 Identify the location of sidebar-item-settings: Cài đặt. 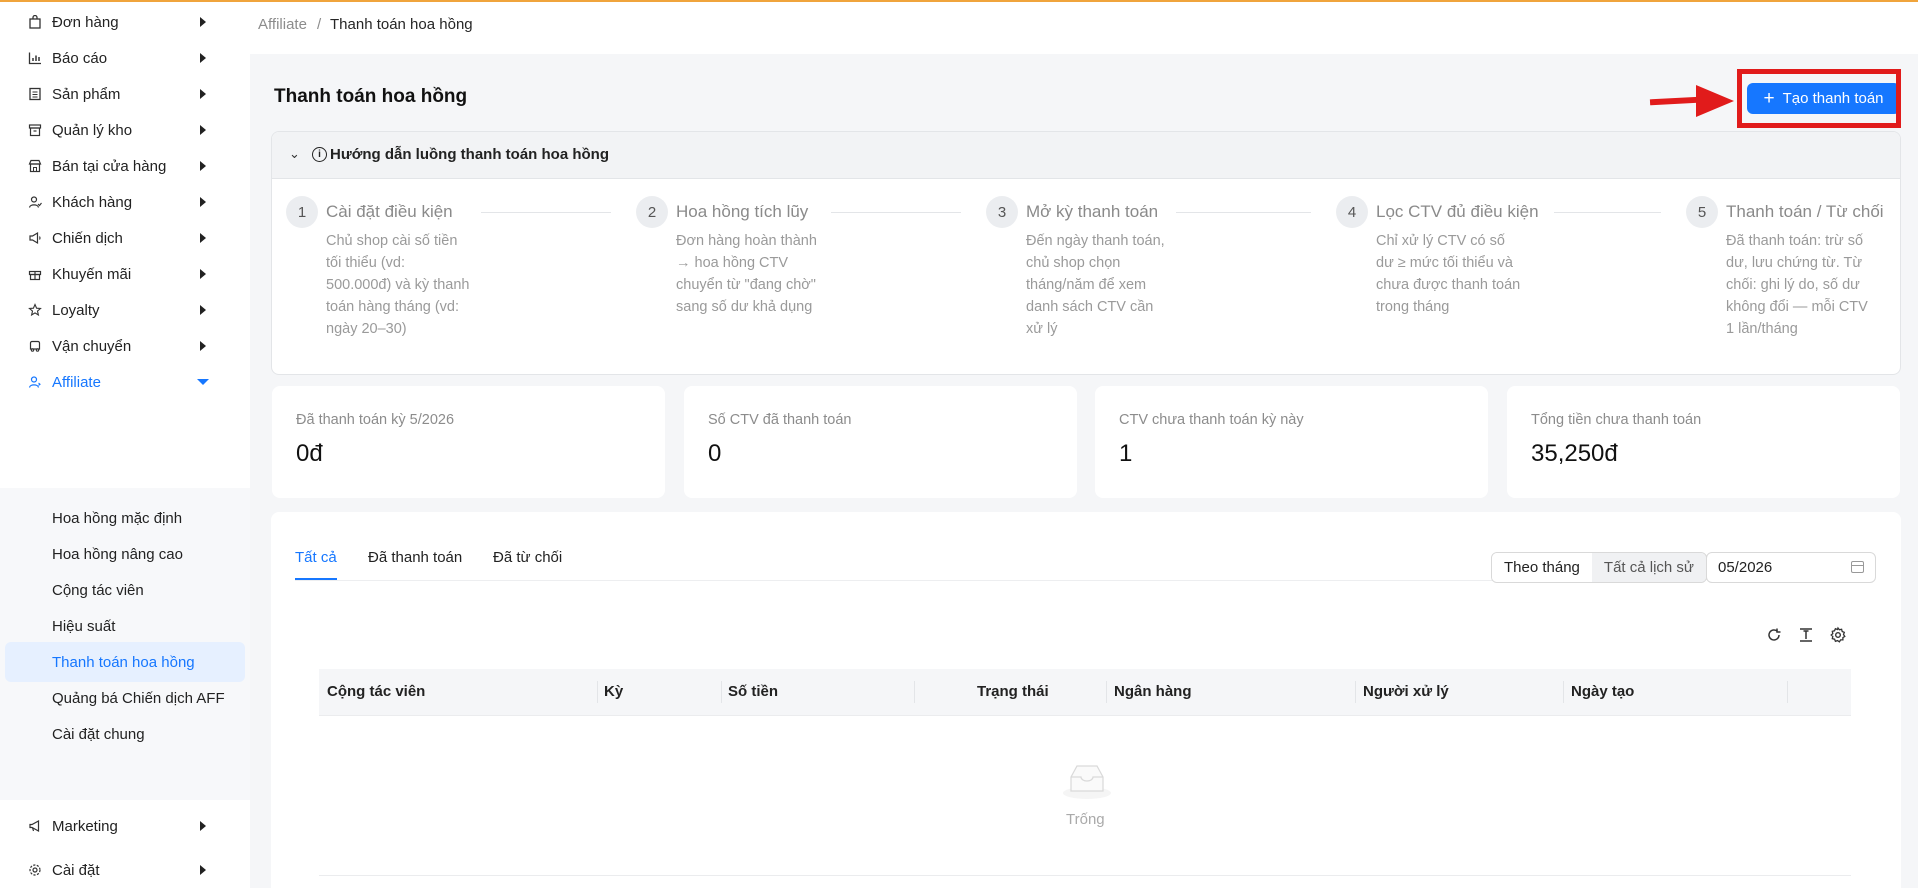
(125, 869).